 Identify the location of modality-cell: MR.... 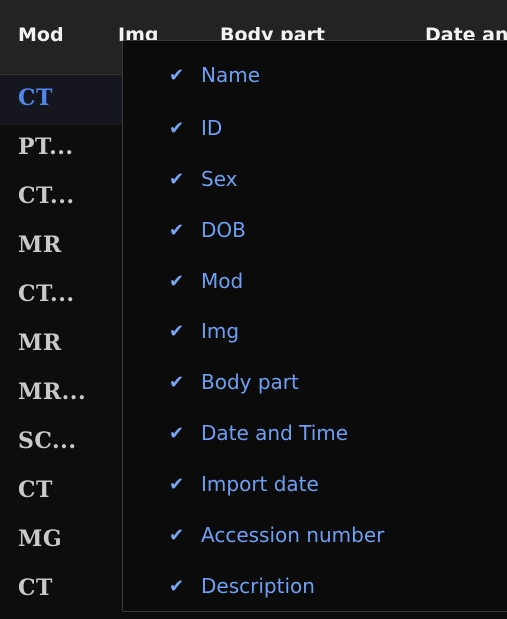
(52, 392).